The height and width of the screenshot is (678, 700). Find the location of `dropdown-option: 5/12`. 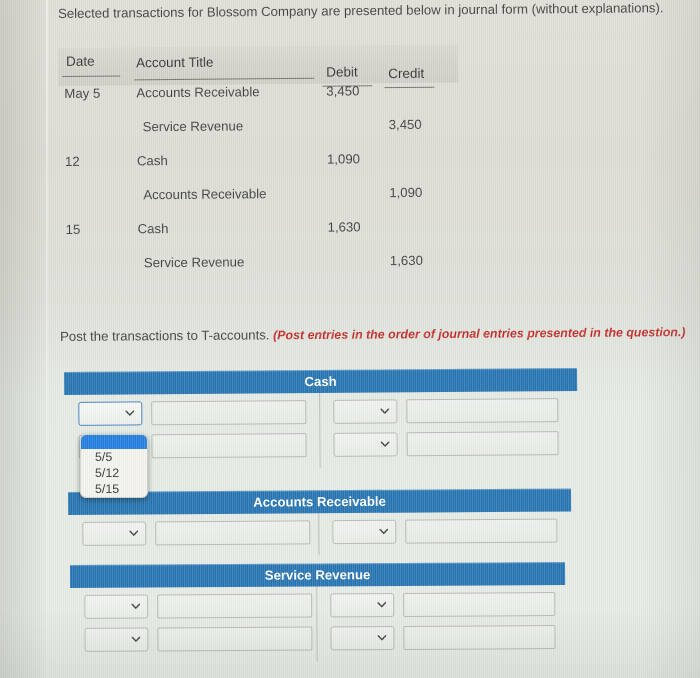

dropdown-option: 5/12 is located at coordinates (114, 473).